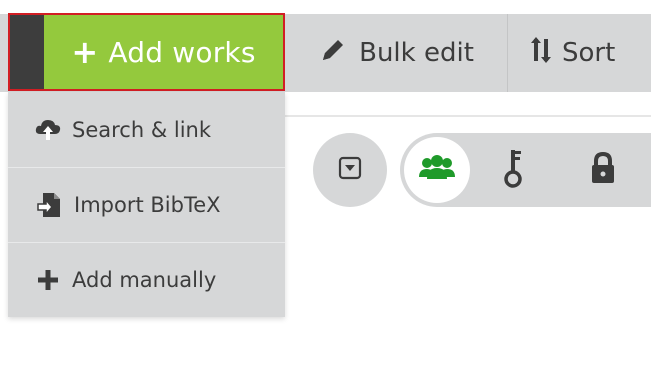  Describe the element at coordinates (333, 53) in the screenshot. I see `pencil-icon` at that location.